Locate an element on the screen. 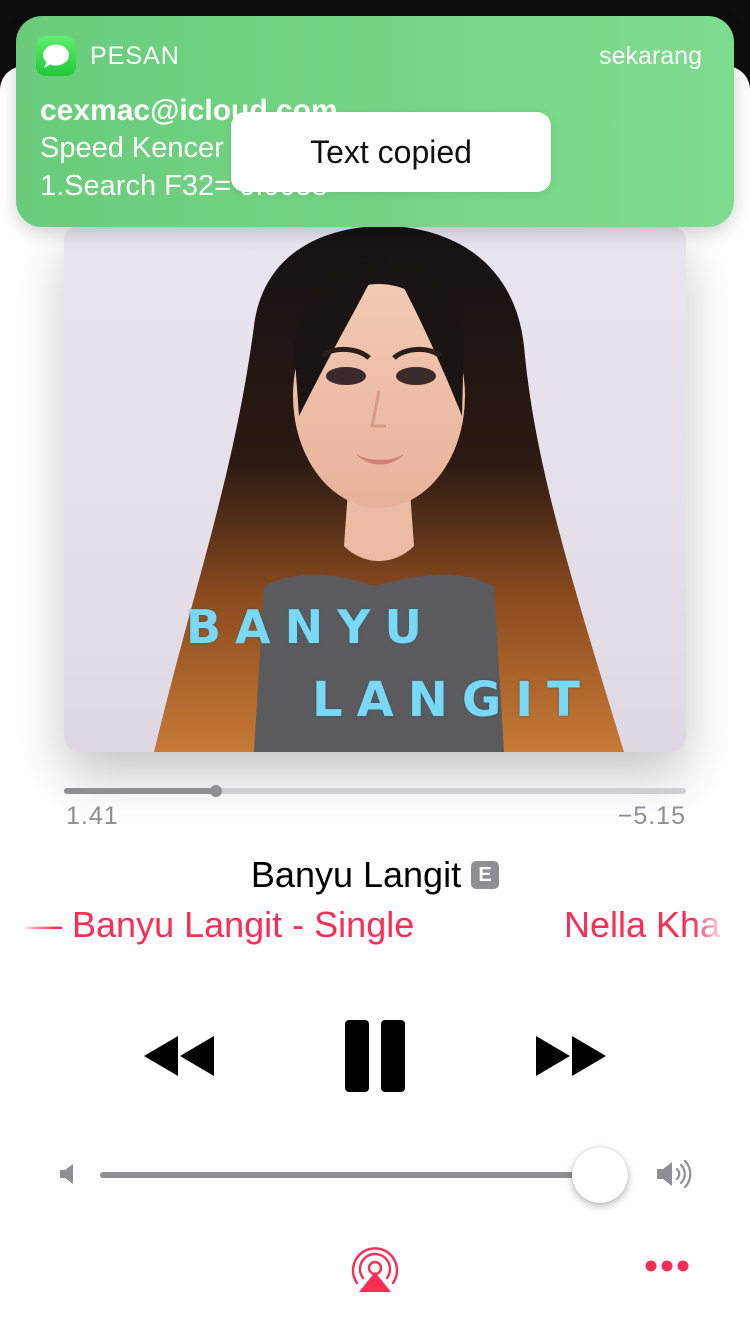 Image resolution: width=750 pixels, height=1334 pixels. marquee-fade-left is located at coordinates (36, 927).